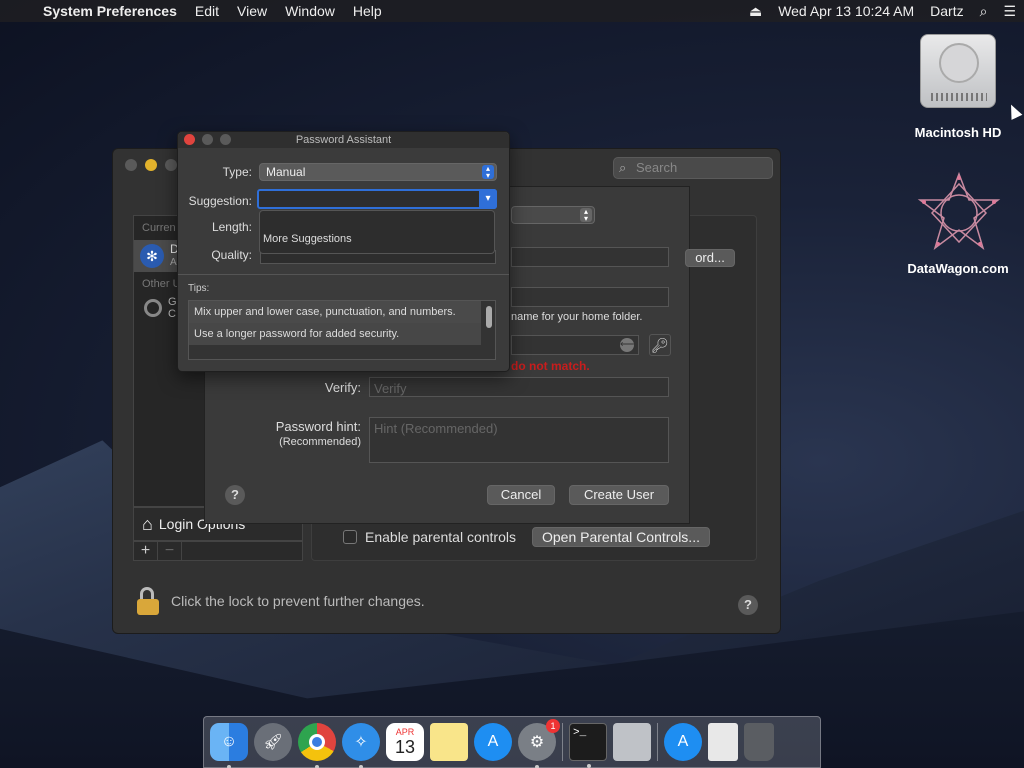 This screenshot has width=1024, height=768. I want to click on dock: ☺ 🚀︎ ✧ APR 13 A ⚙︎ 1 >_ A, so click(512, 742).